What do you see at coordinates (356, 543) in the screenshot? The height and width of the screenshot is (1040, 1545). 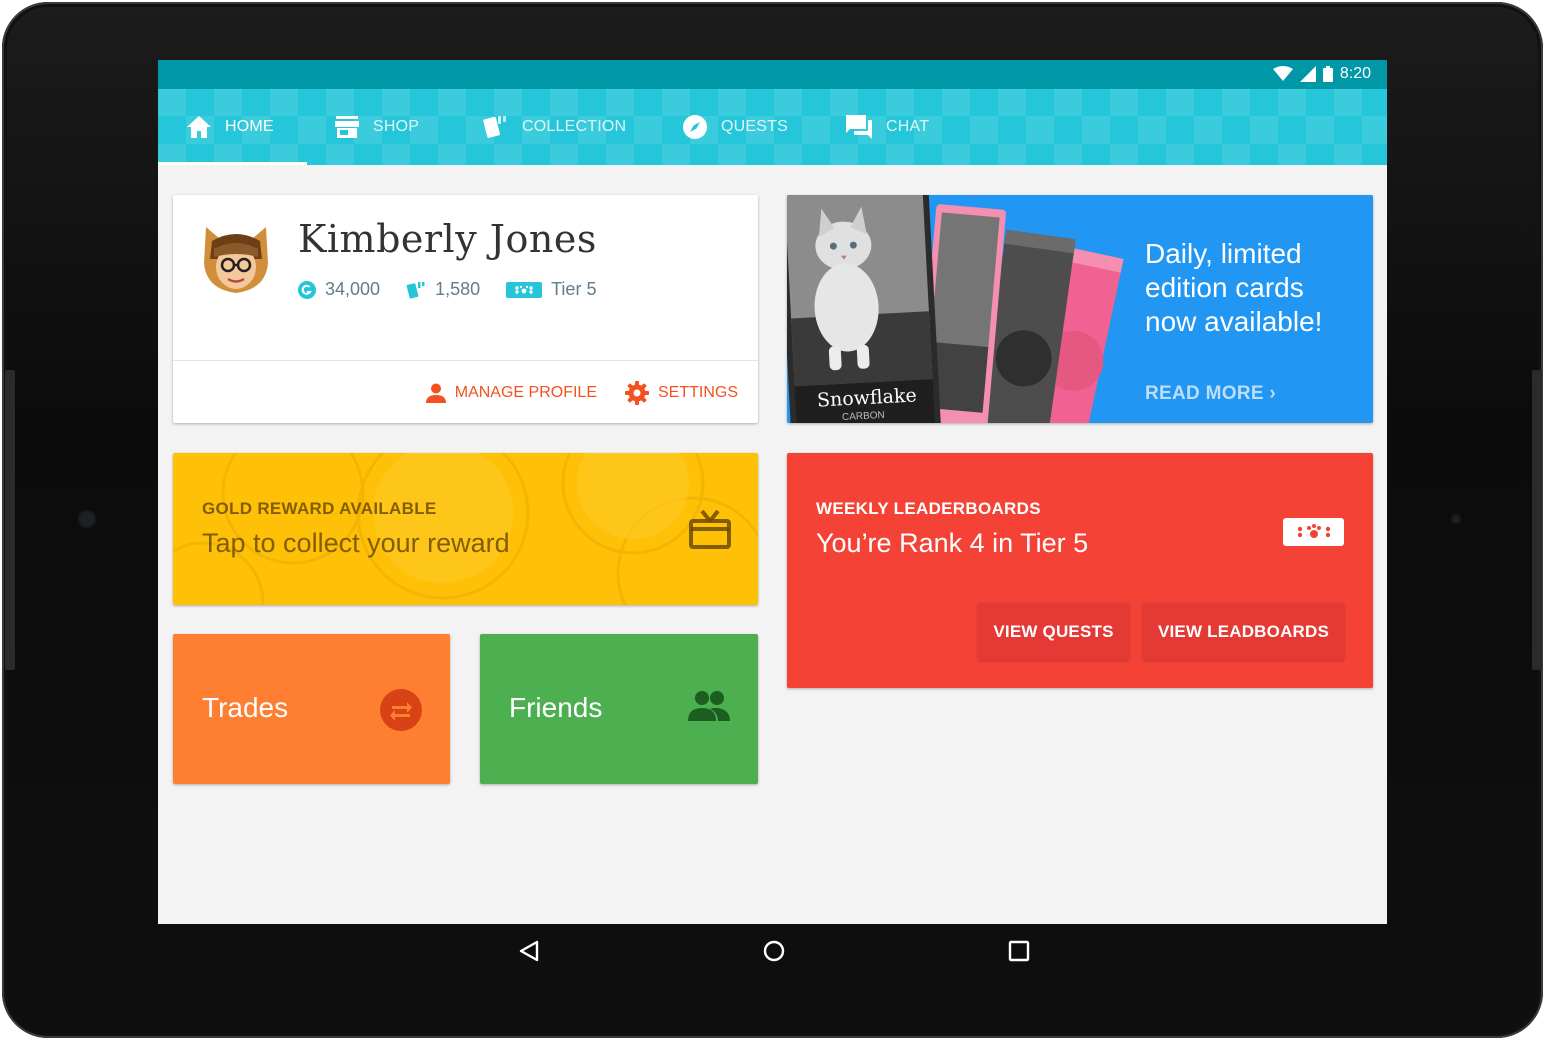 I see `gold-reward-message: Tap to collect your reward` at bounding box center [356, 543].